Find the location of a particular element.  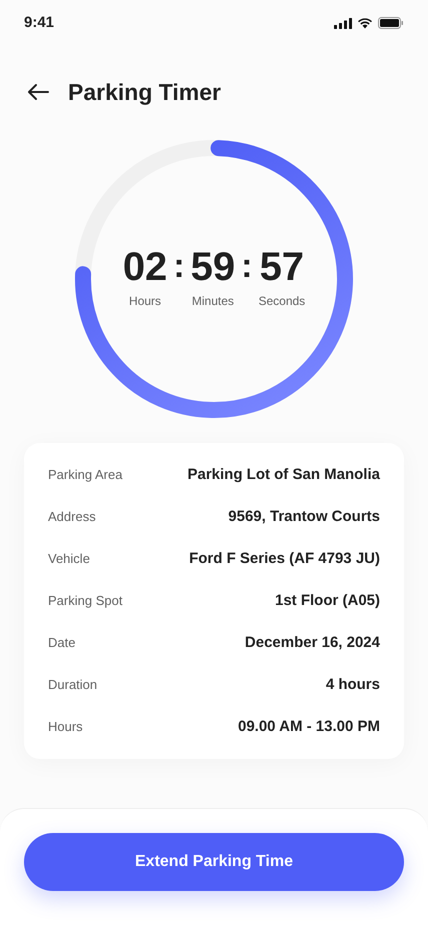

time-unit-label: Minutes is located at coordinates (213, 301).